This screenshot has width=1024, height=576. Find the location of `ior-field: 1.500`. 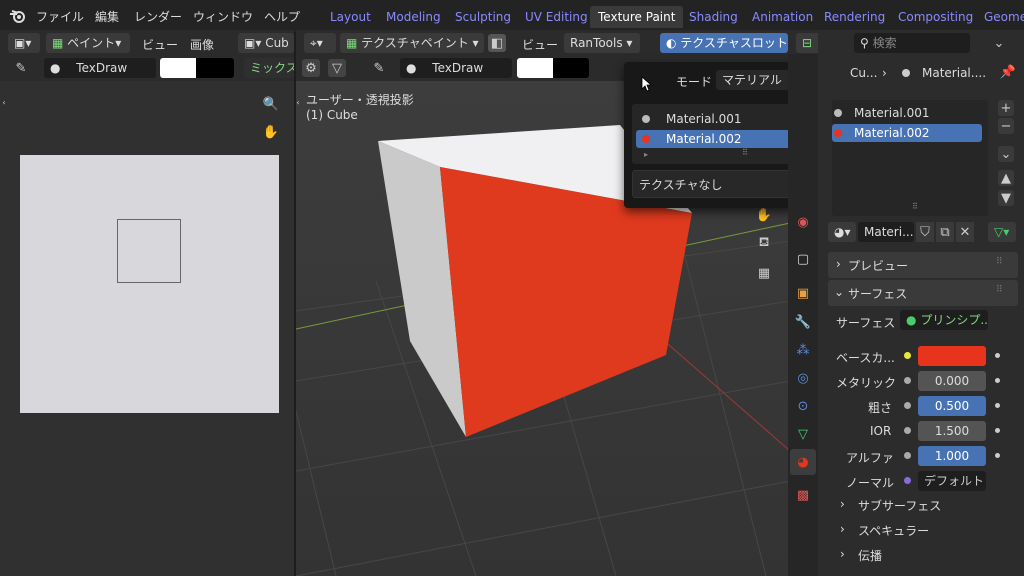

ior-field: 1.500 is located at coordinates (952, 431).